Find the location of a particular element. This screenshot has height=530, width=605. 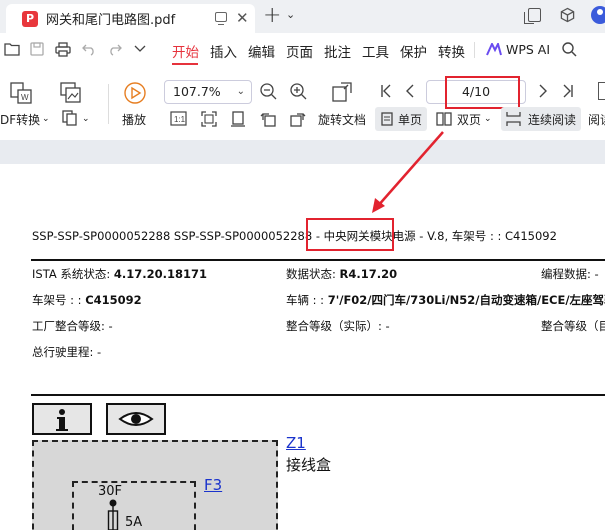

last-page-icon is located at coordinates (568, 91).